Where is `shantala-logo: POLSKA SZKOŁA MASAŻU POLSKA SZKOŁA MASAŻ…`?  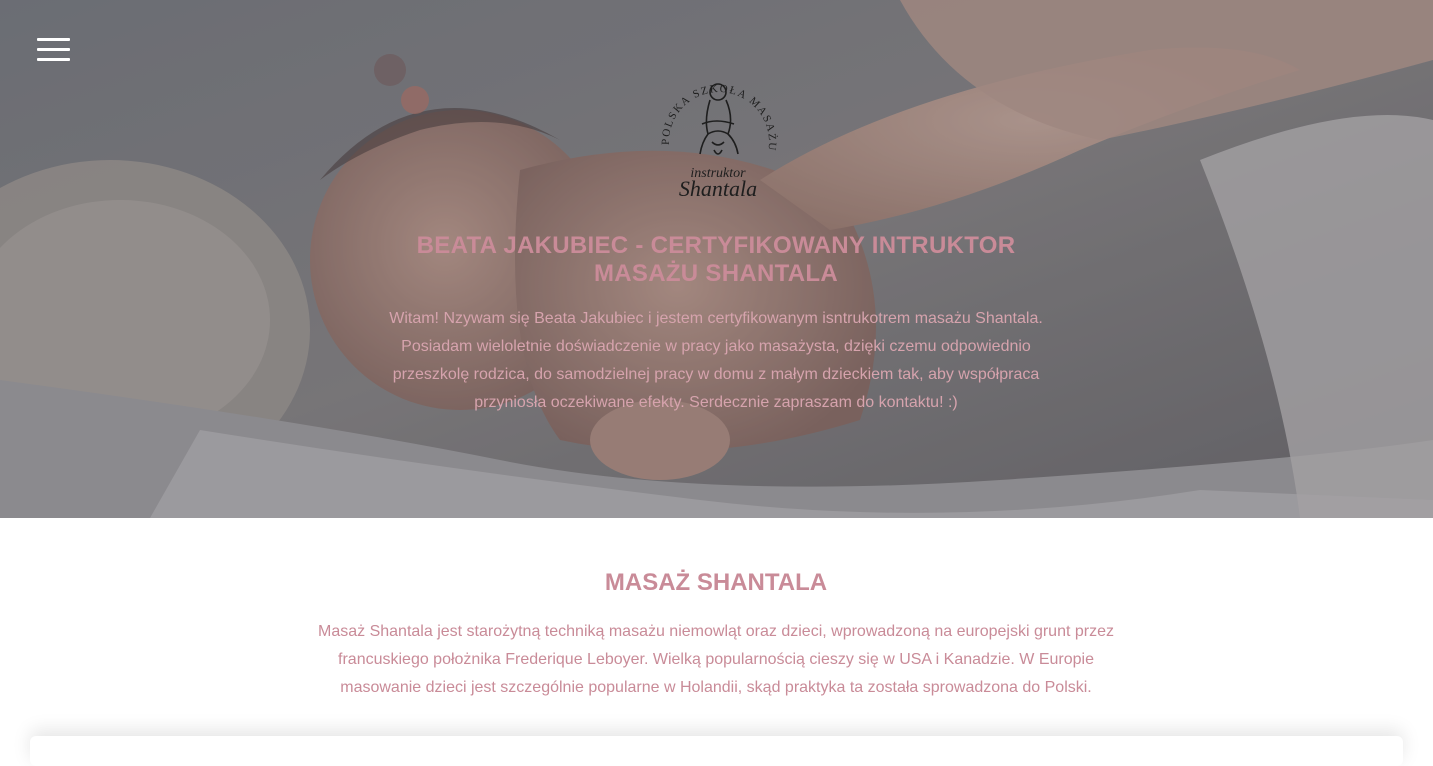
shantala-logo: POLSKA SZKOŁA MASAŻU POLSKA SZKOŁA MASAŻ… is located at coordinates (718, 132).